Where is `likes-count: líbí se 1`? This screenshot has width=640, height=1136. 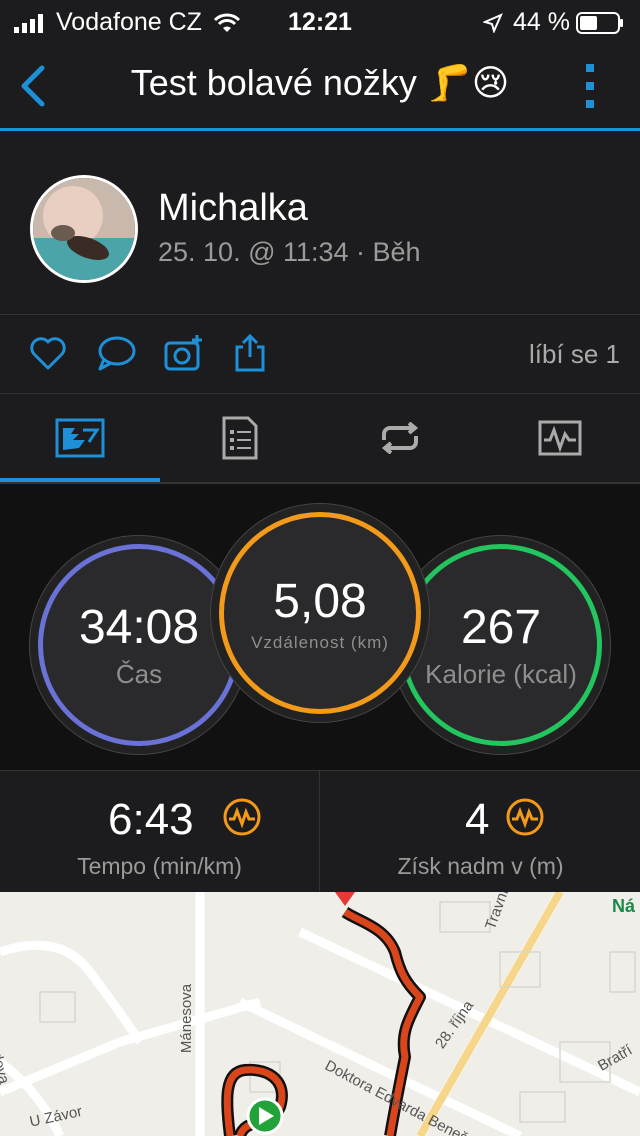 likes-count: líbí se 1 is located at coordinates (574, 354).